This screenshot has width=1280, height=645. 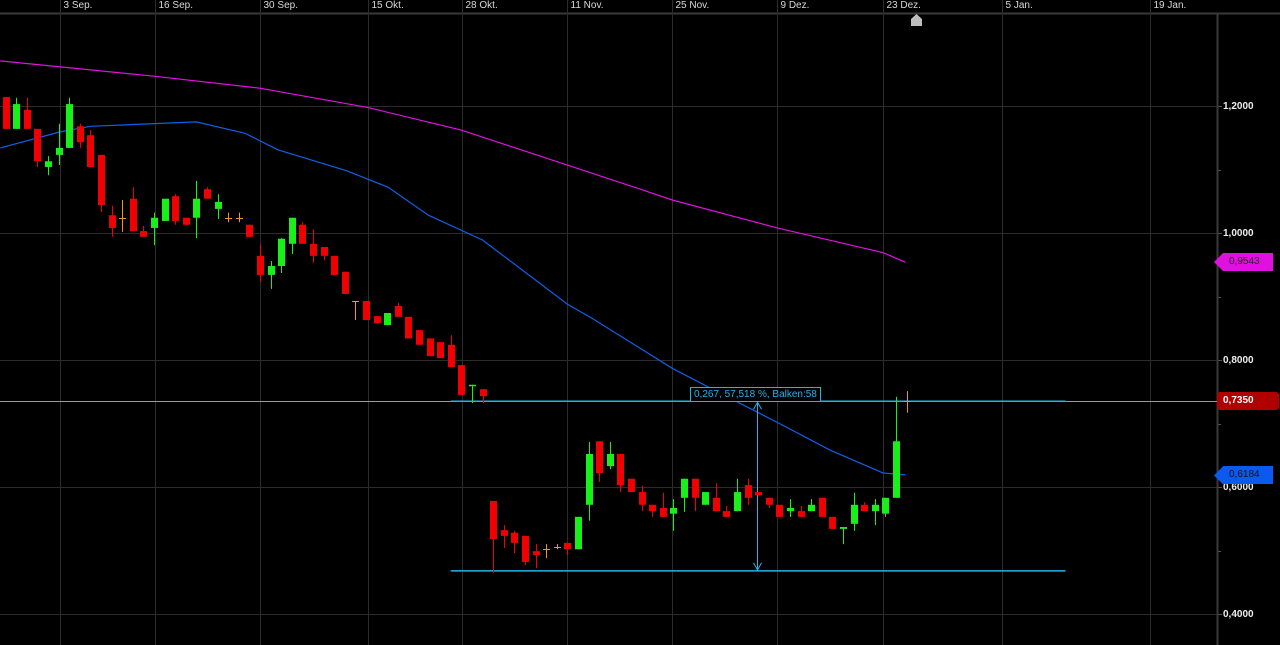 What do you see at coordinates (1238, 614) in the screenshot?
I see `y-tick-label: 0,4000` at bounding box center [1238, 614].